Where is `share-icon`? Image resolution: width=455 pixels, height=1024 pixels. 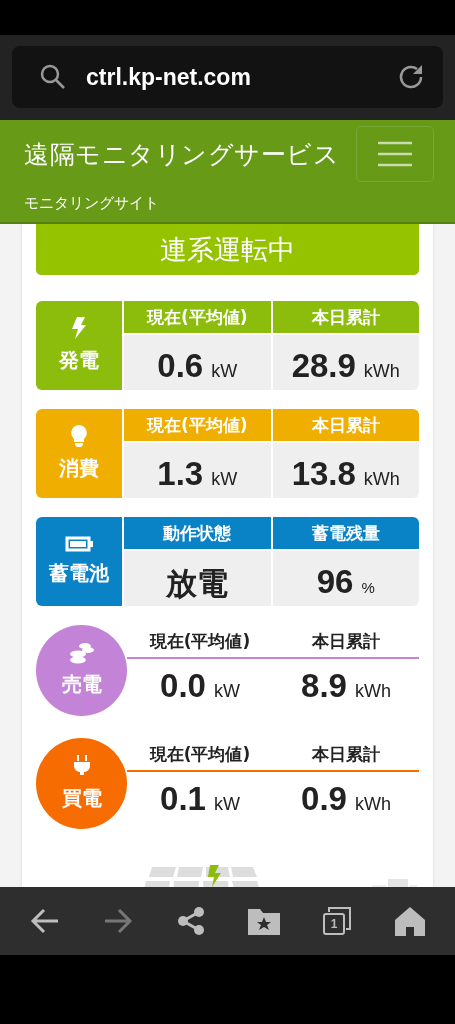
share-icon is located at coordinates (190, 921).